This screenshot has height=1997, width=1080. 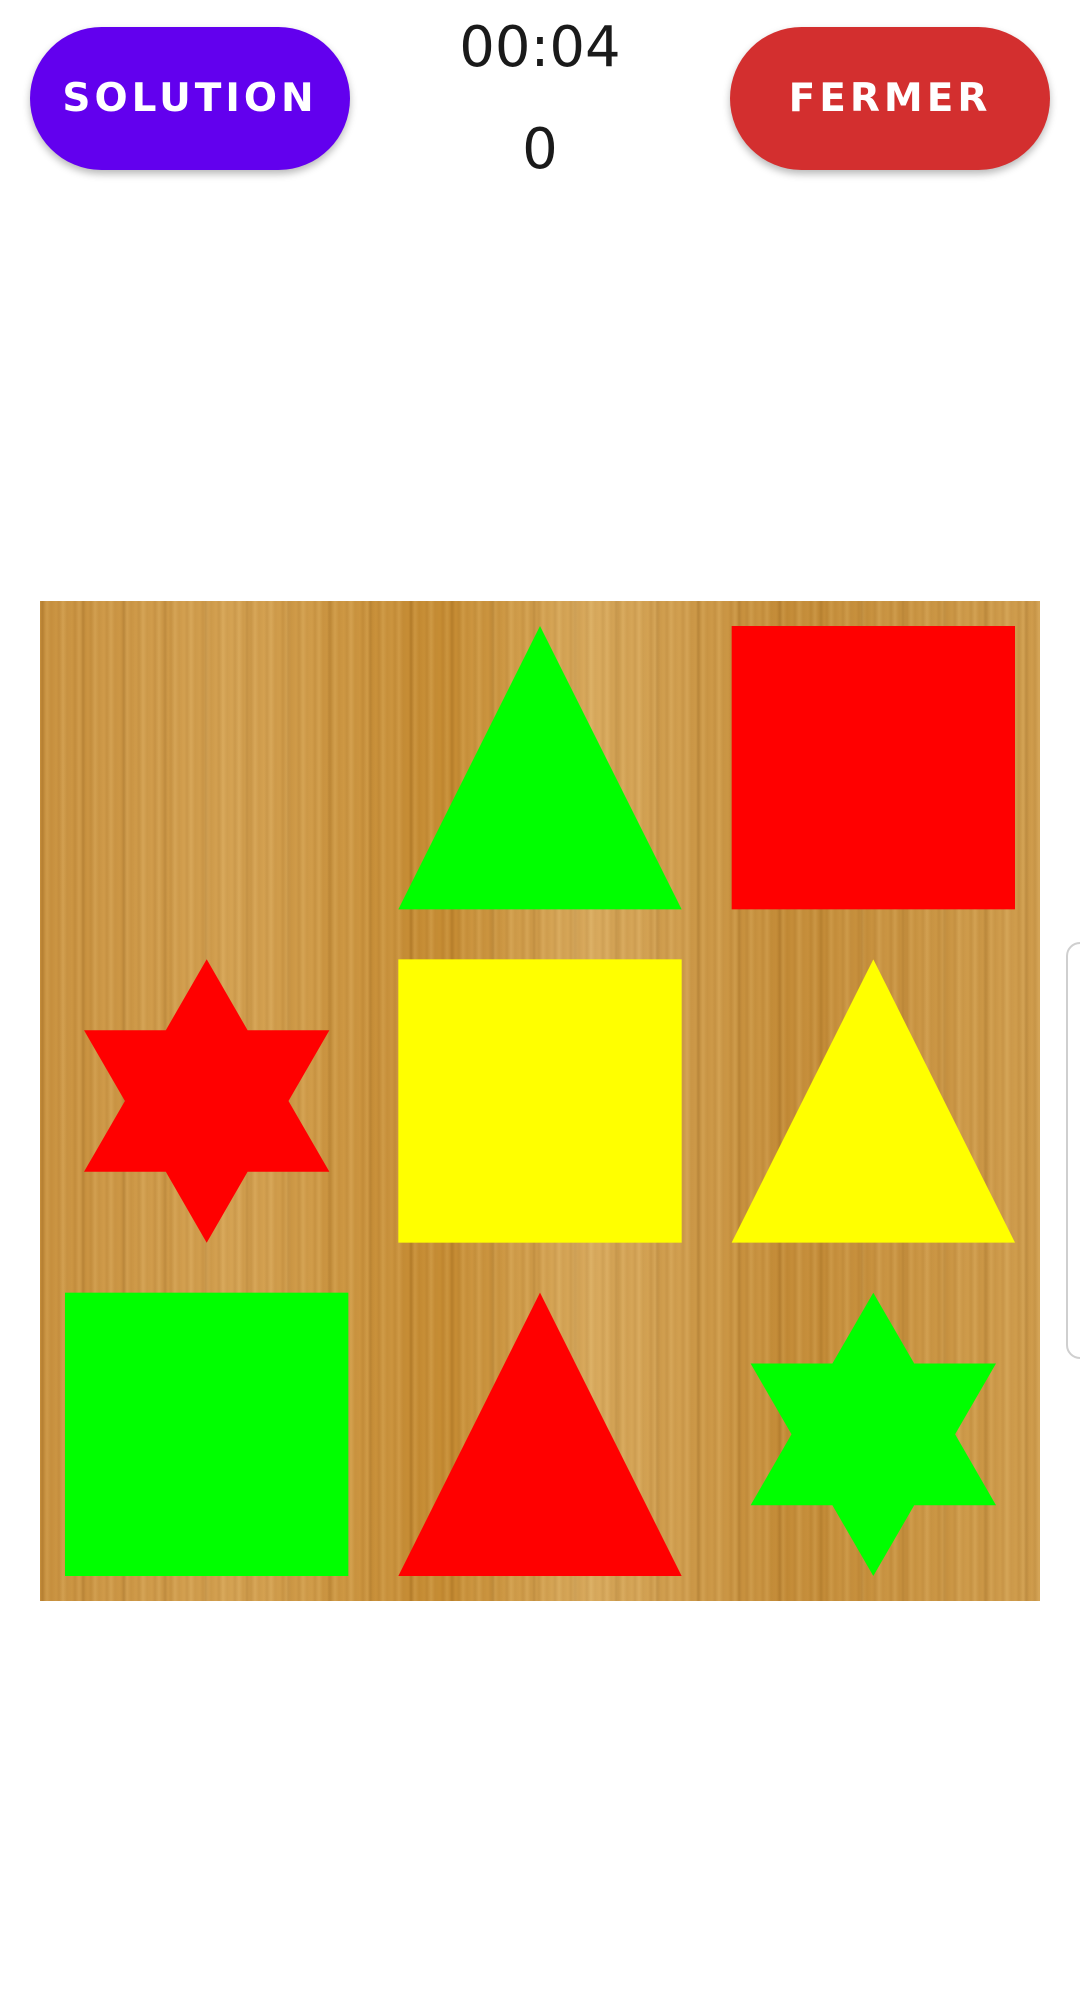 What do you see at coordinates (540, 1434) in the screenshot?
I see `red-triangle-piece` at bounding box center [540, 1434].